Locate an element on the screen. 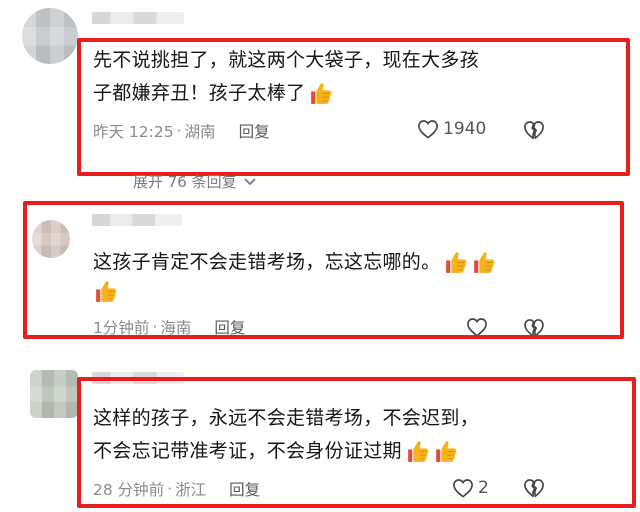 This screenshot has height=512, width=640. comment-text: 这孩子肯定不会走错考场，忘这忘哪的。 is located at coordinates (294, 275).